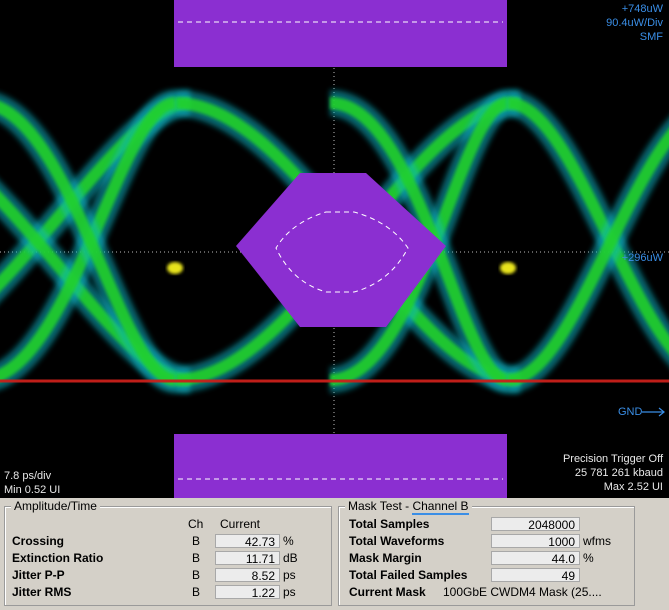 This screenshot has height=610, width=669. Describe the element at coordinates (288, 541) in the screenshot. I see `crossing-unit: %` at that location.